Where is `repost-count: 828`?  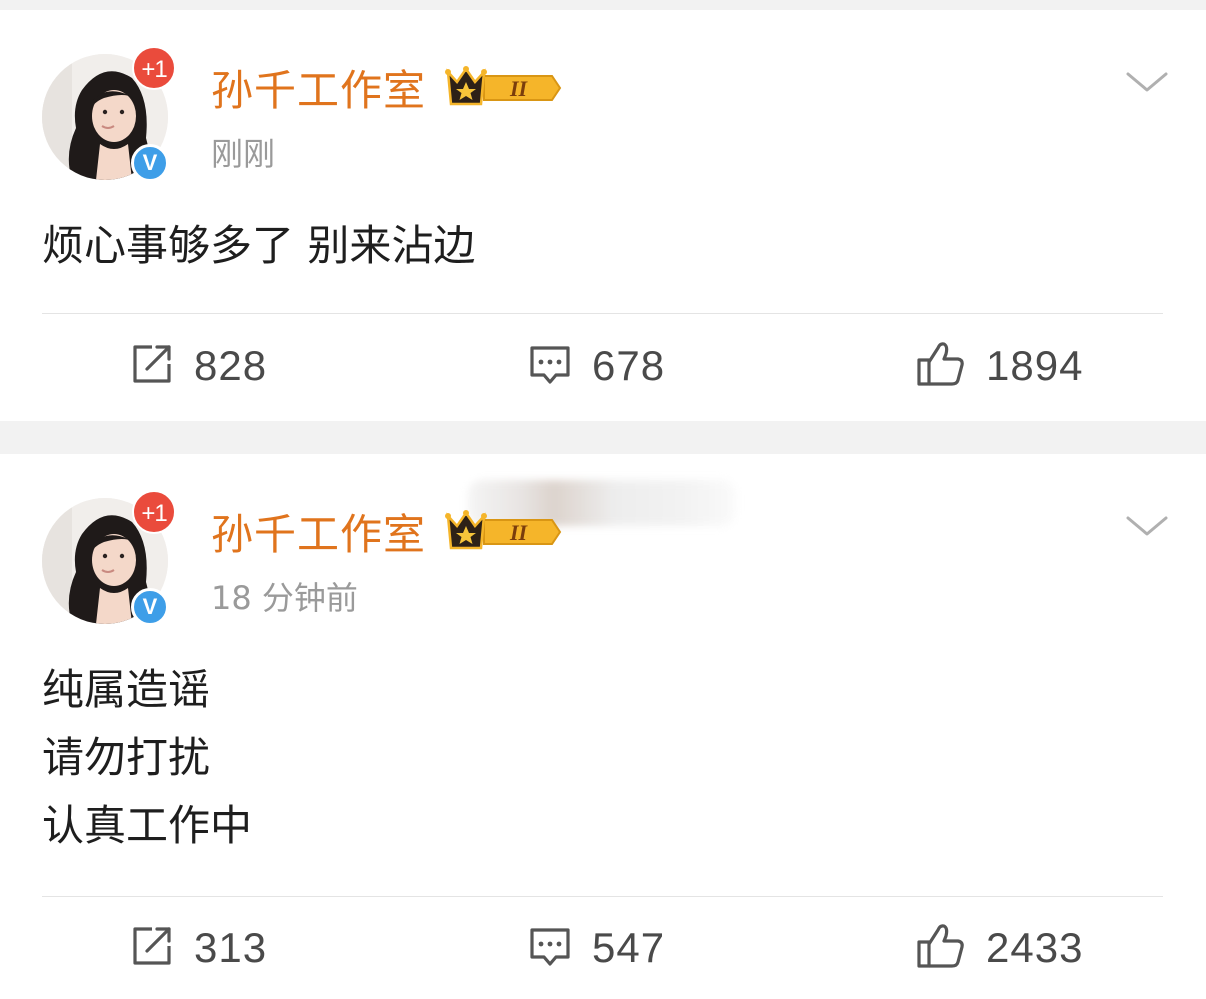
repost-count: 828 is located at coordinates (231, 365).